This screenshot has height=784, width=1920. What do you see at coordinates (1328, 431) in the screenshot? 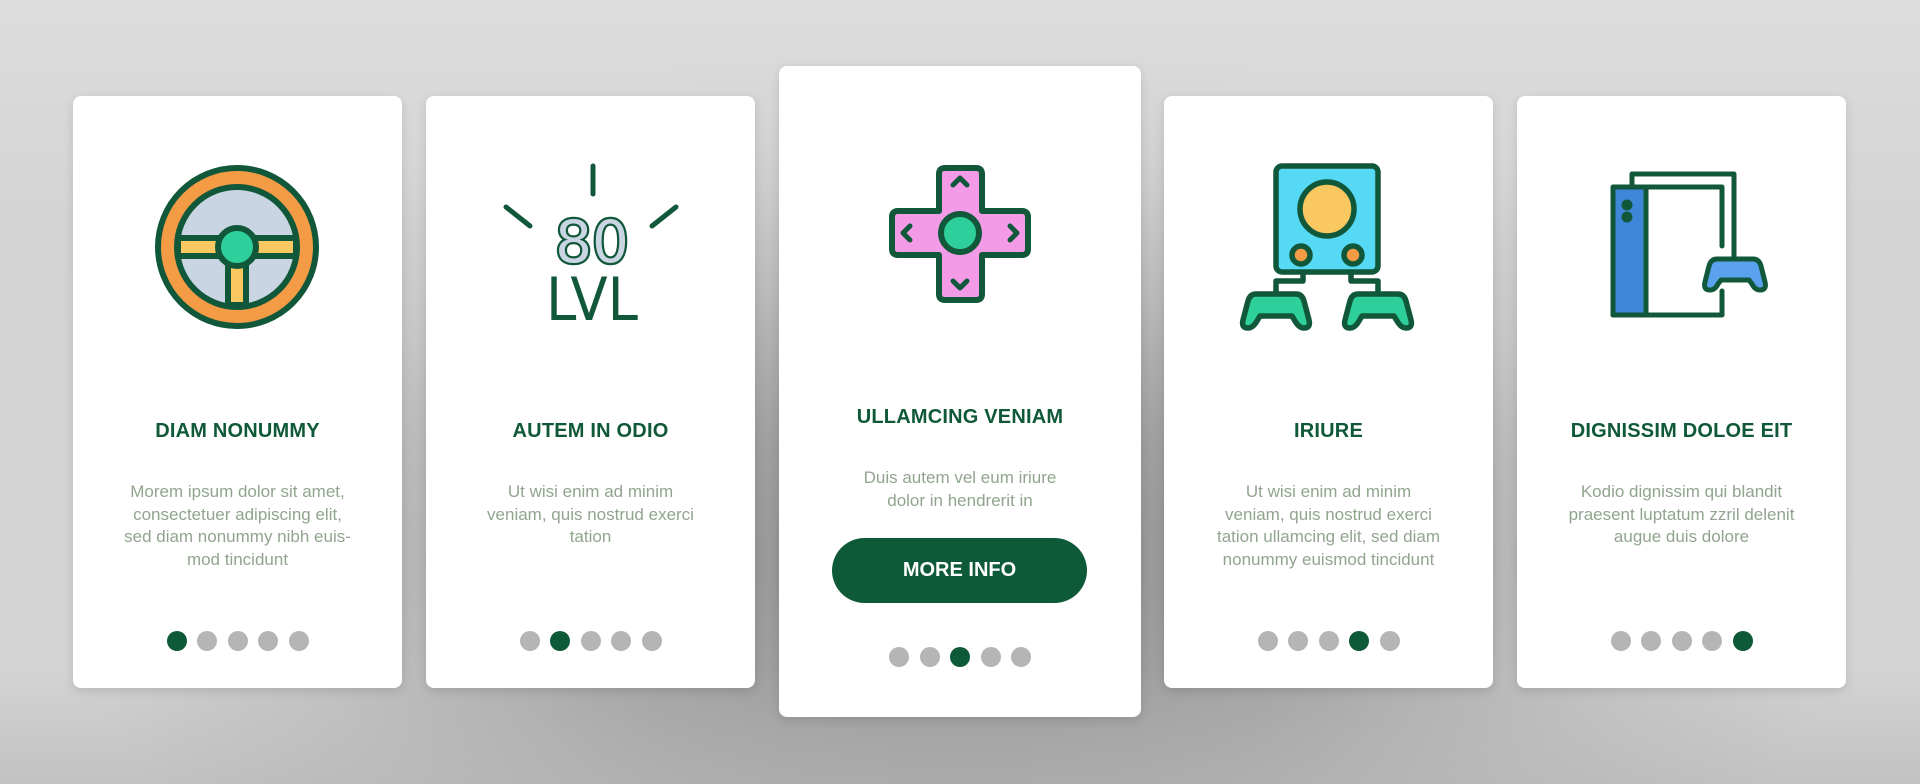
I see `card-title: IRIURE` at bounding box center [1328, 431].